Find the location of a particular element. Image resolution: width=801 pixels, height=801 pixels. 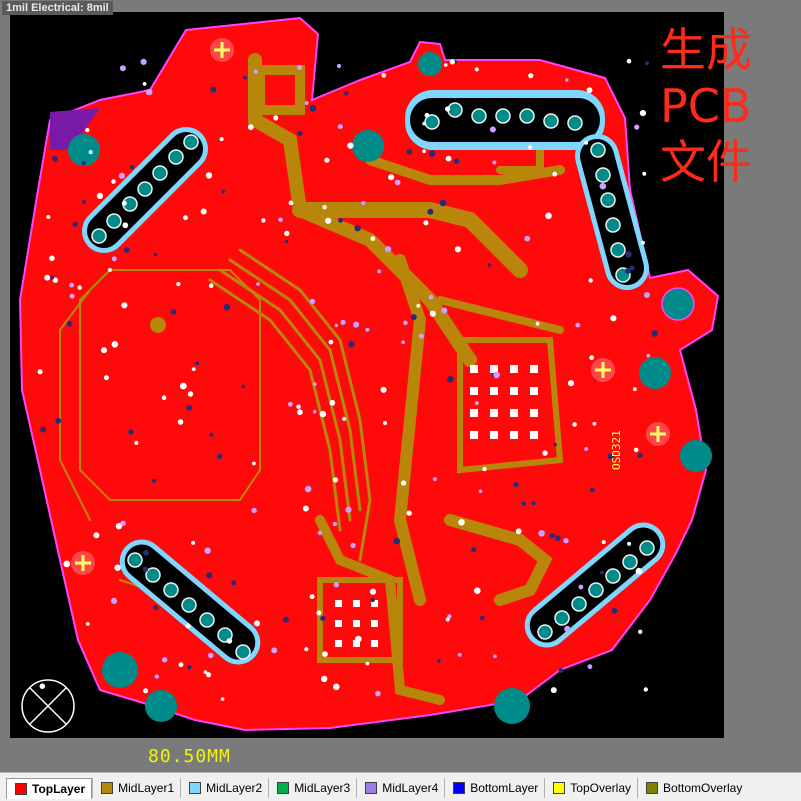

layer-tab-bottomoverlay: BottomOverlay is located at coordinates (692, 788).